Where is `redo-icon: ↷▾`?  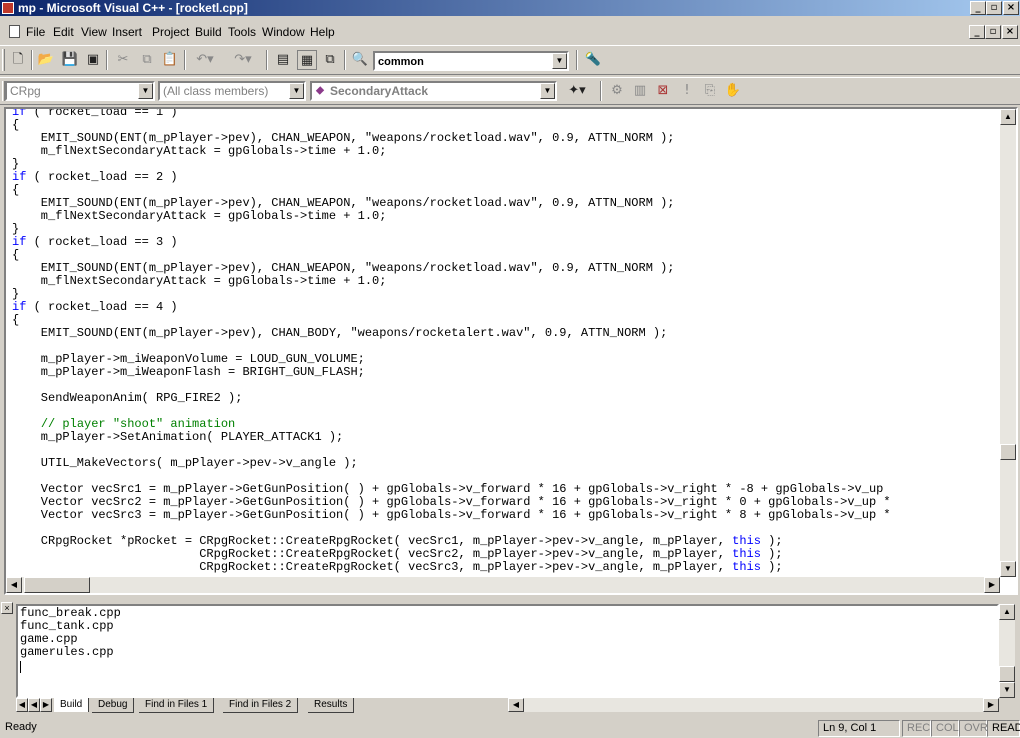
redo-icon: ↷▾ is located at coordinates (243, 60).